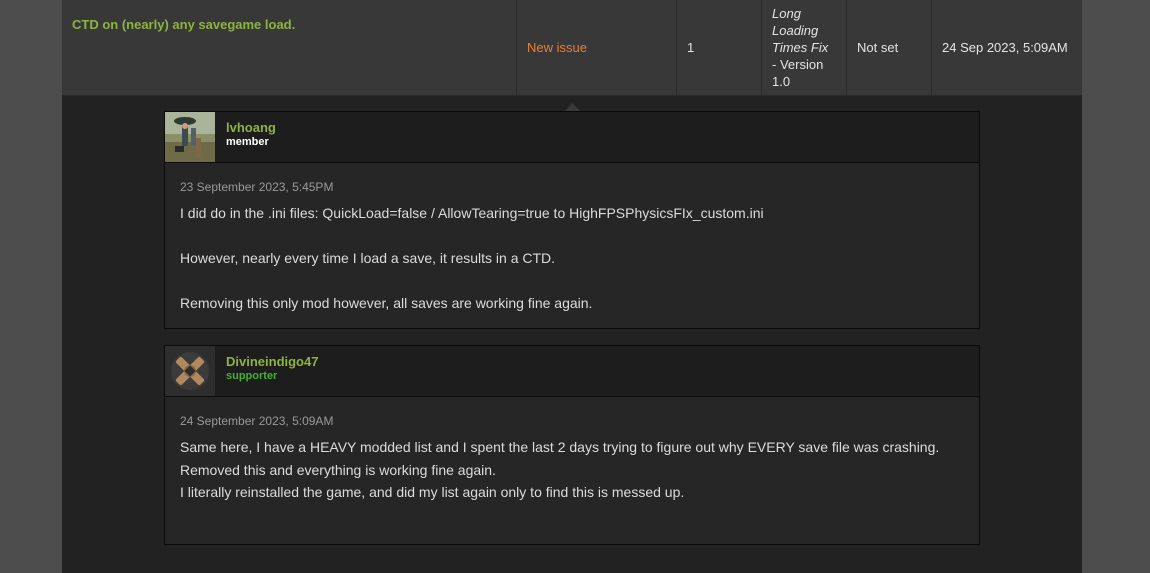 This screenshot has height=573, width=1150. What do you see at coordinates (190, 371) in the screenshot?
I see `default-avatar-icon` at bounding box center [190, 371].